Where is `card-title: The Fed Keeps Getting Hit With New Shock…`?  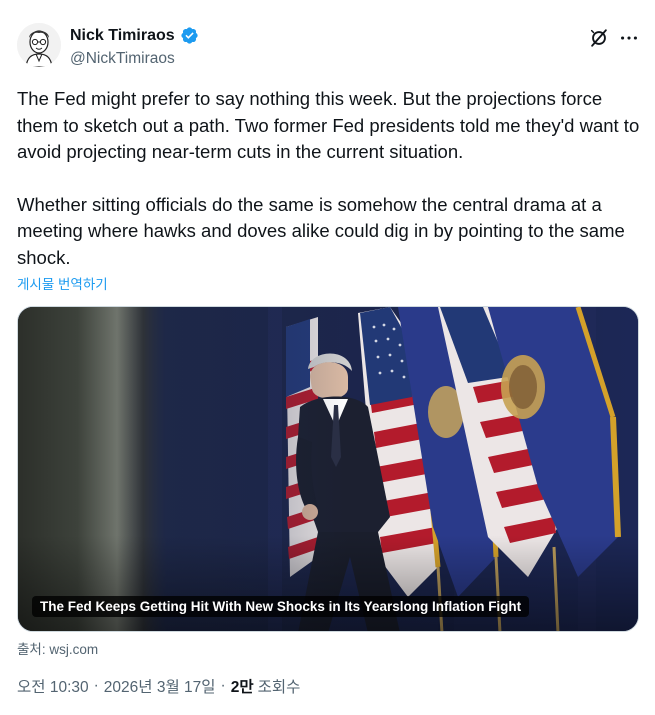 card-title: The Fed Keeps Getting Hit With New Shock… is located at coordinates (281, 606).